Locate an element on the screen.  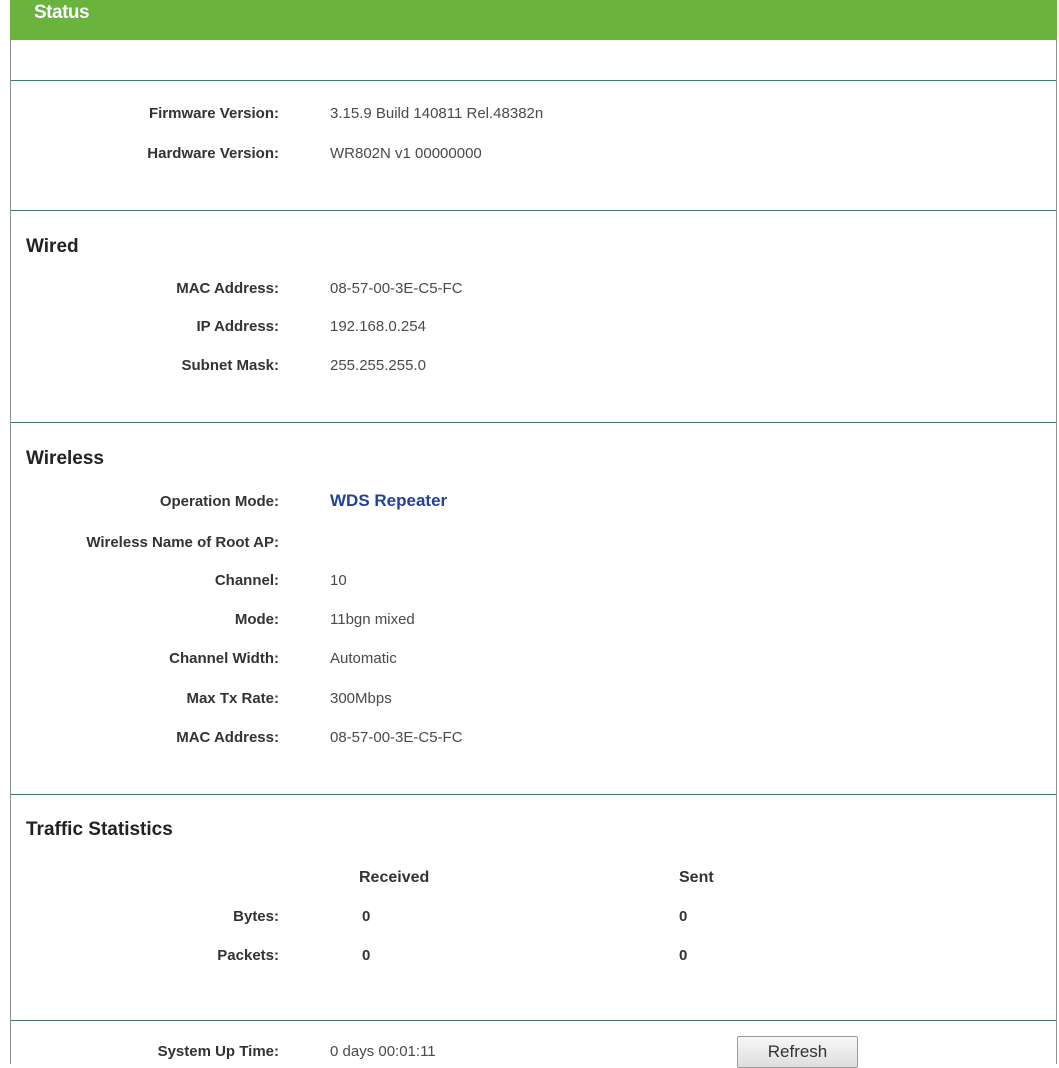
wired-mac-value: 08-57-00-3E-C5-FC is located at coordinates (396, 288).